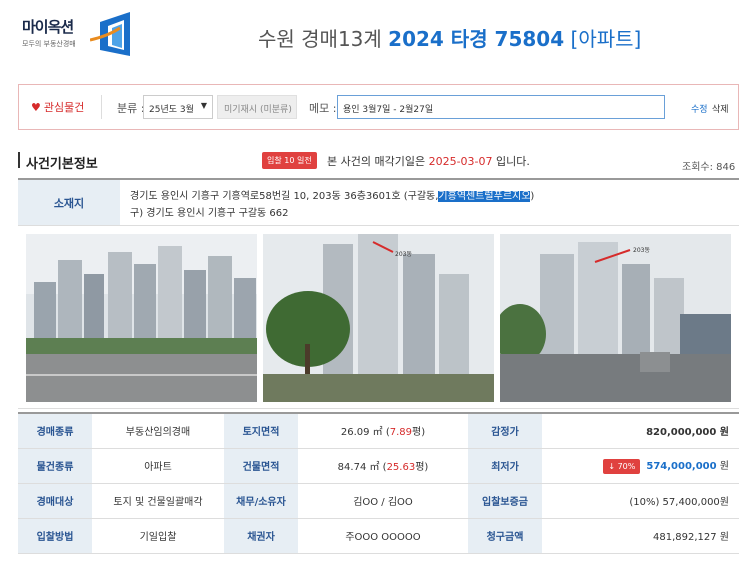 The width and height of the screenshot is (743, 563). Describe the element at coordinates (62, 164) in the screenshot. I see `section-title: 사건기본정보` at that location.